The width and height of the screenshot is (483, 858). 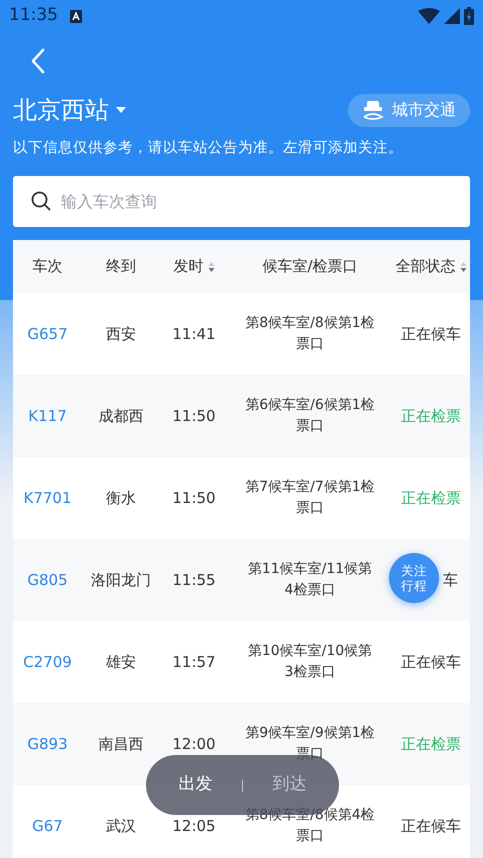 What do you see at coordinates (429, 16) in the screenshot?
I see `wifi-icon` at bounding box center [429, 16].